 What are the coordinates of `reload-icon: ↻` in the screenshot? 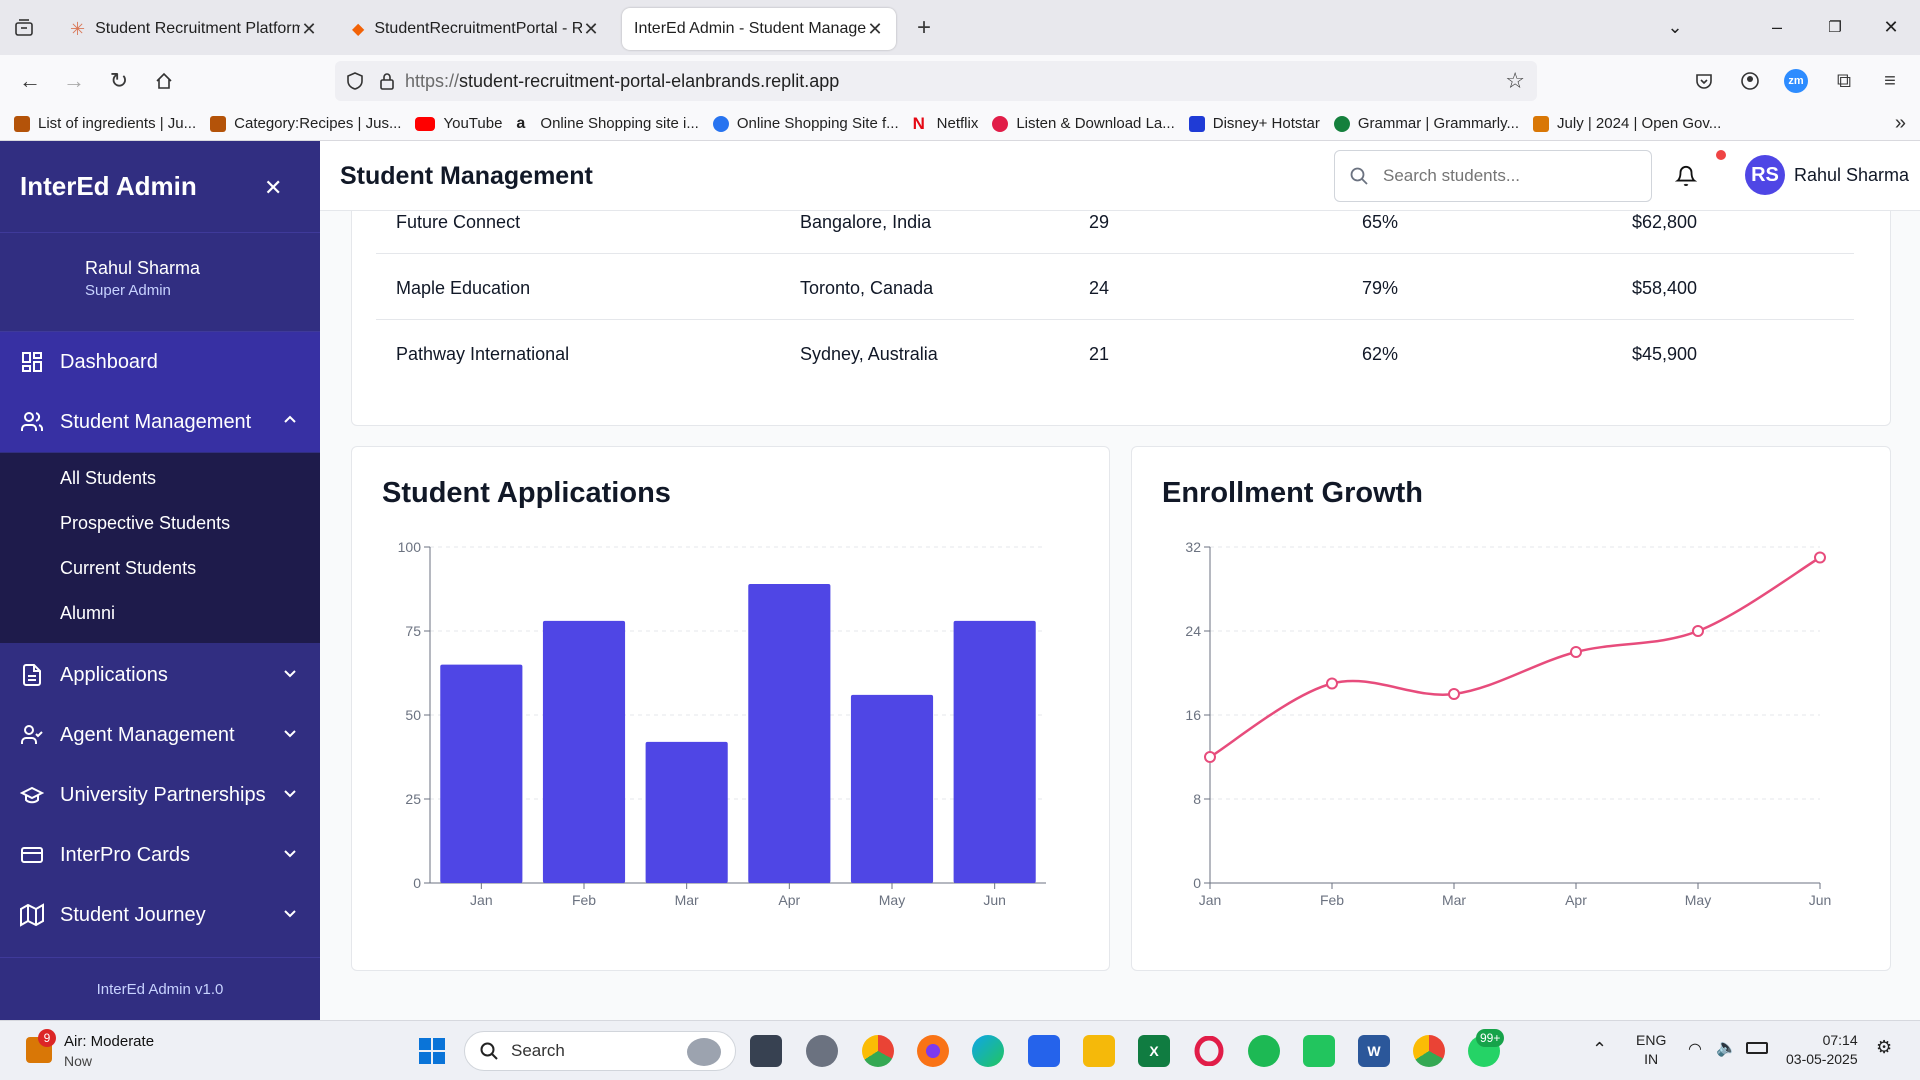 It's located at (119, 81).